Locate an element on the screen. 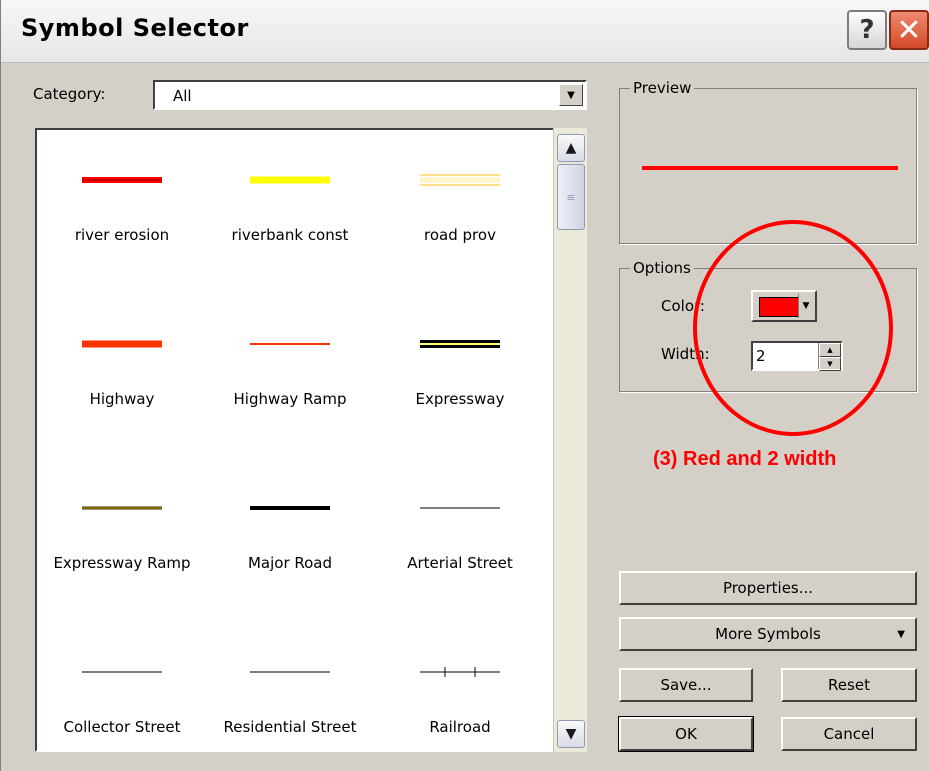 Image resolution: width=929 pixels, height=771 pixels. symbol-item: river erosion is located at coordinates (122, 205).